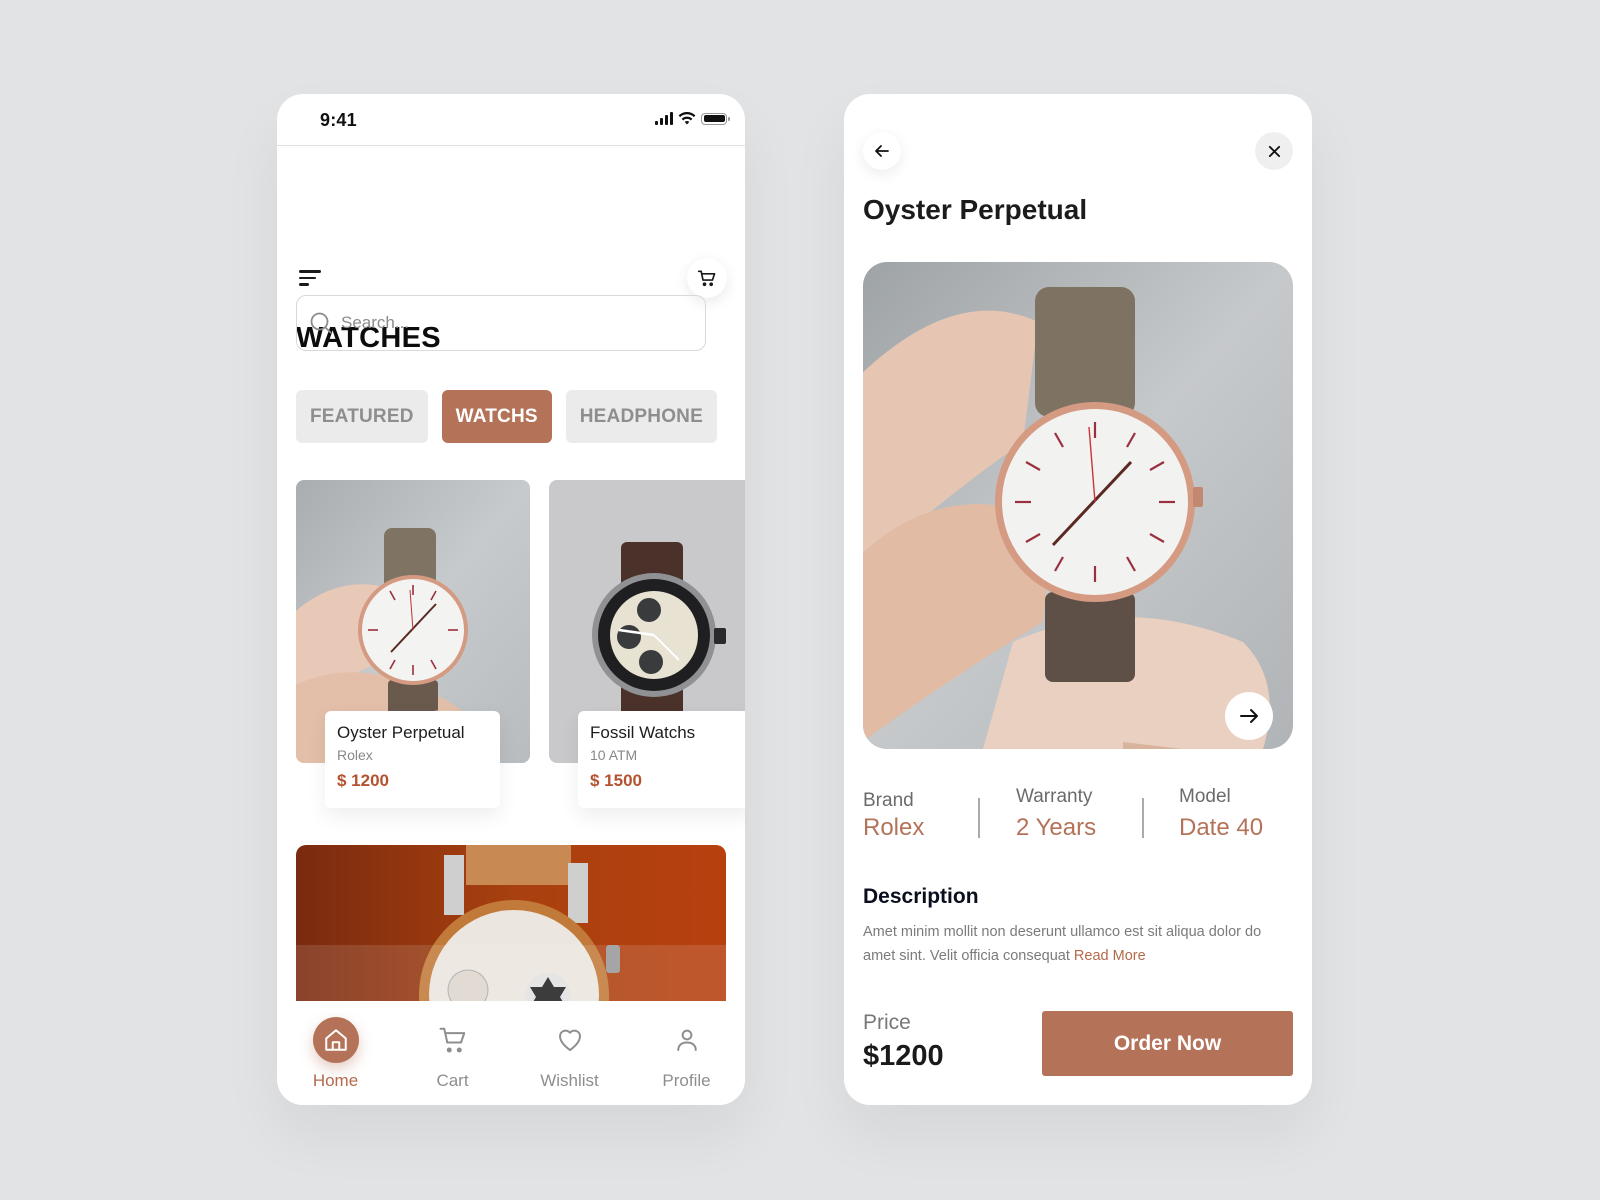 This screenshot has height=1200, width=1600. Describe the element at coordinates (363, 780) in the screenshot. I see `product-price: $ 1200` at that location.